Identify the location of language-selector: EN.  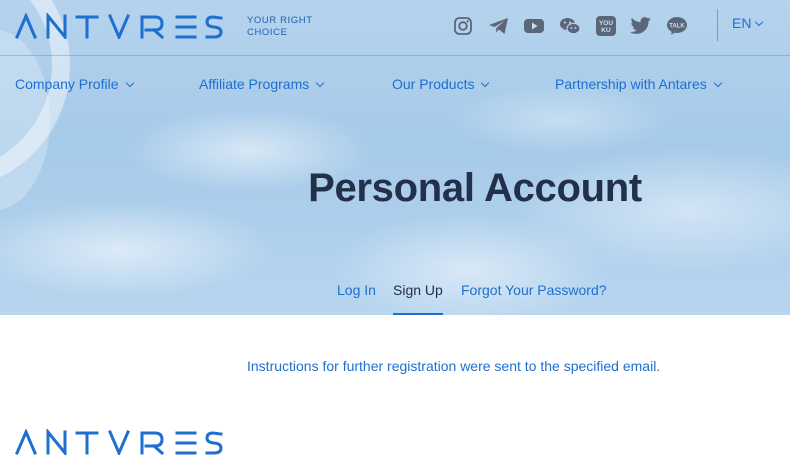
(748, 23).